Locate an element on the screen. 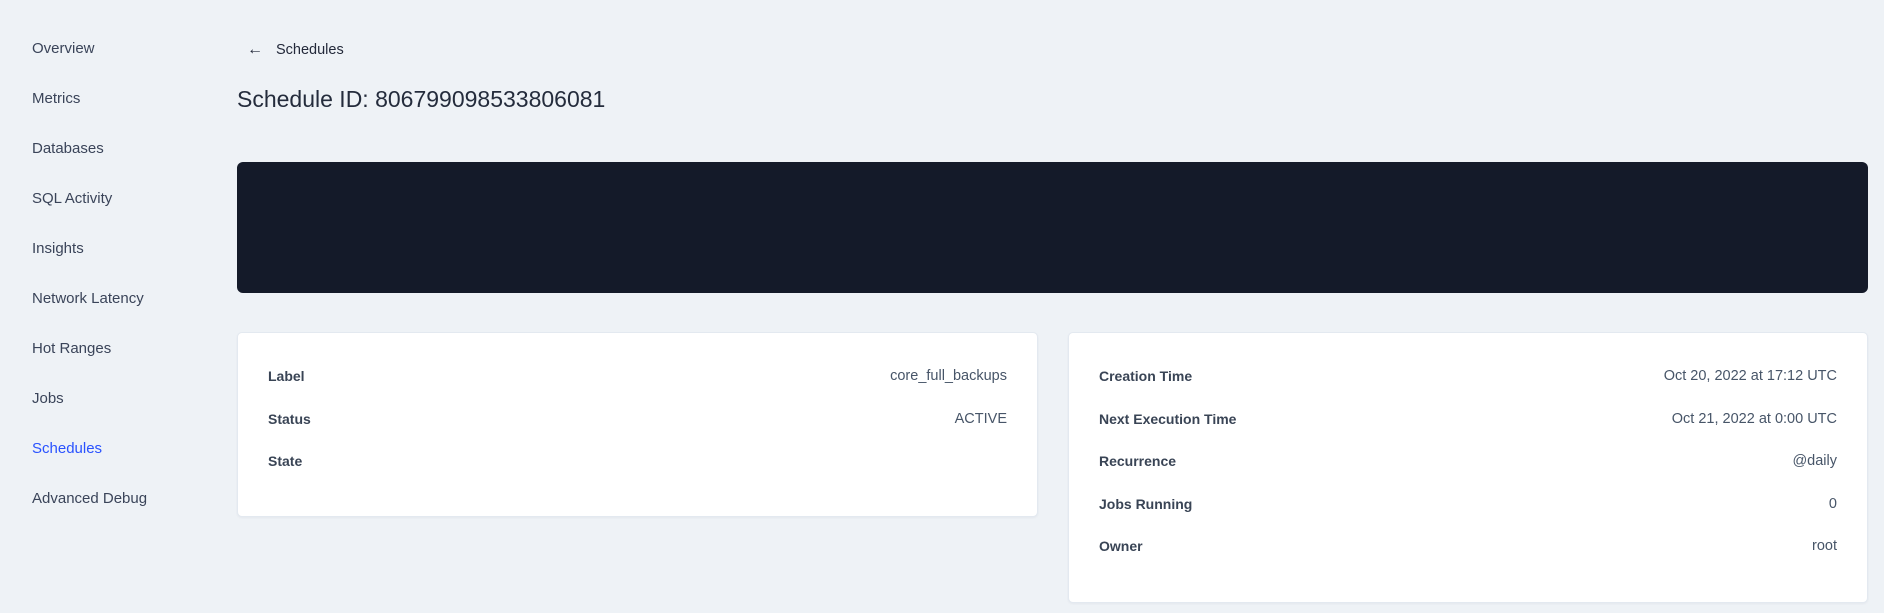 The image size is (1884, 613). sidebar-item-label: Metrics is located at coordinates (56, 98).